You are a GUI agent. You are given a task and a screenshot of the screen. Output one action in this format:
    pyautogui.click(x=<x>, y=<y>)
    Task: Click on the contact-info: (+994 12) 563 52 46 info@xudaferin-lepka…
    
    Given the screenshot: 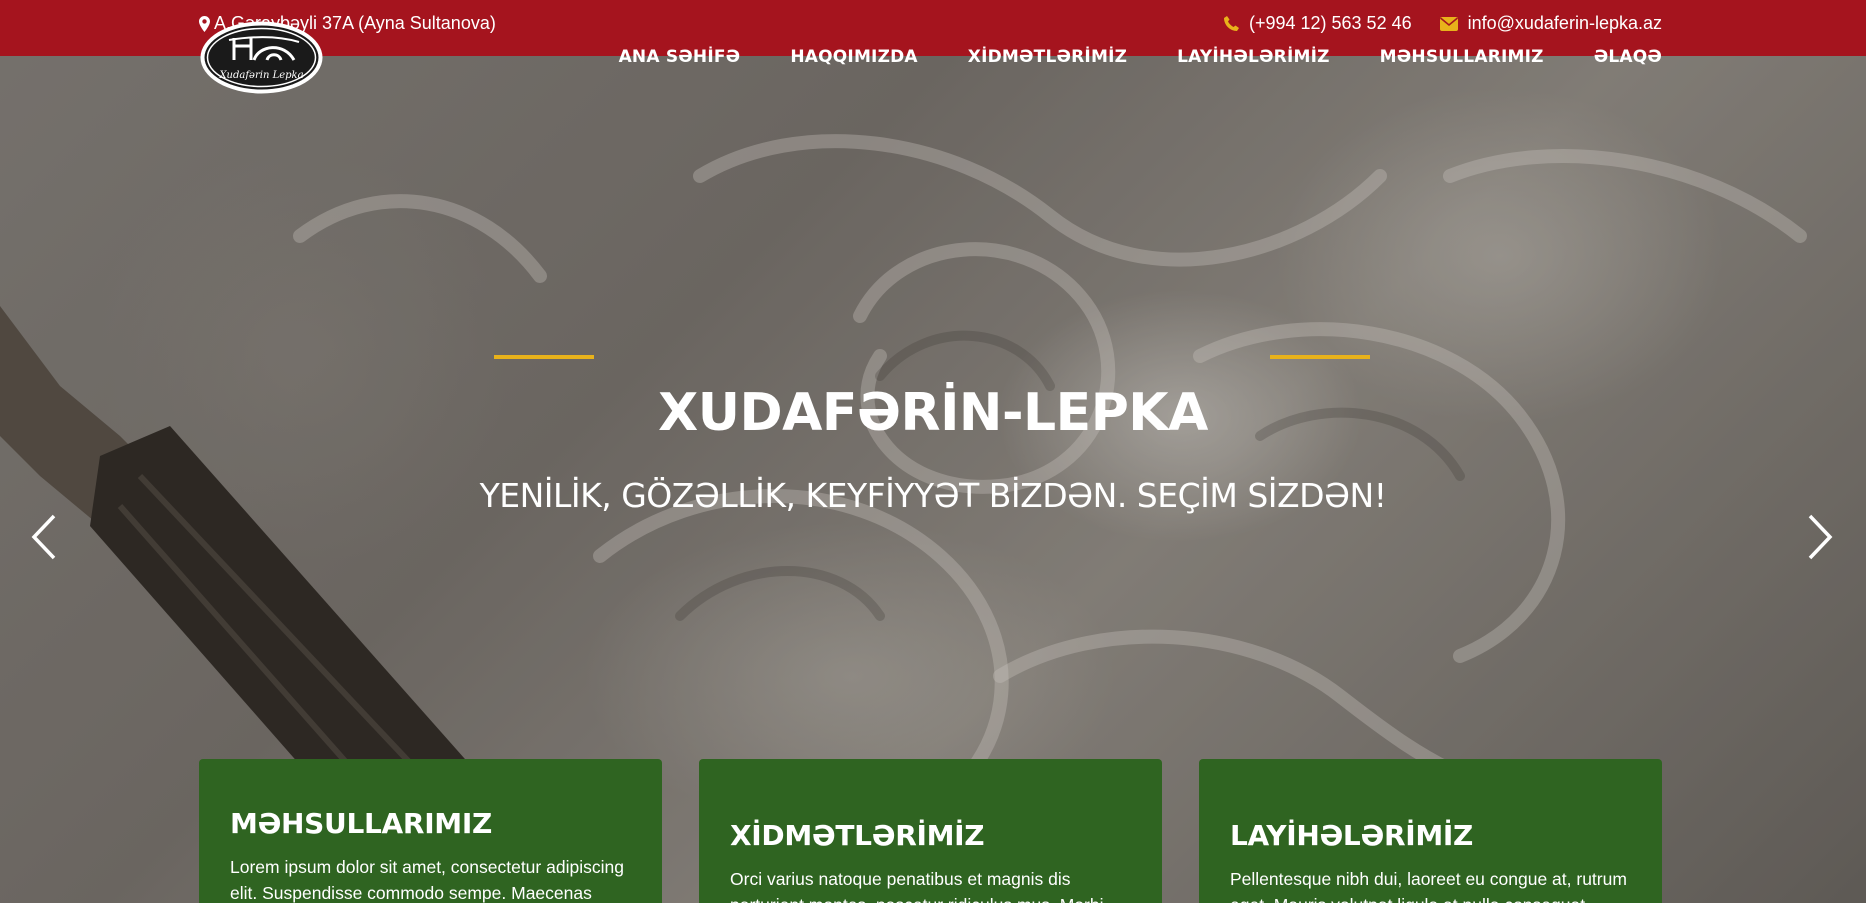 What is the action you would take?
    pyautogui.click(x=1442, y=23)
    